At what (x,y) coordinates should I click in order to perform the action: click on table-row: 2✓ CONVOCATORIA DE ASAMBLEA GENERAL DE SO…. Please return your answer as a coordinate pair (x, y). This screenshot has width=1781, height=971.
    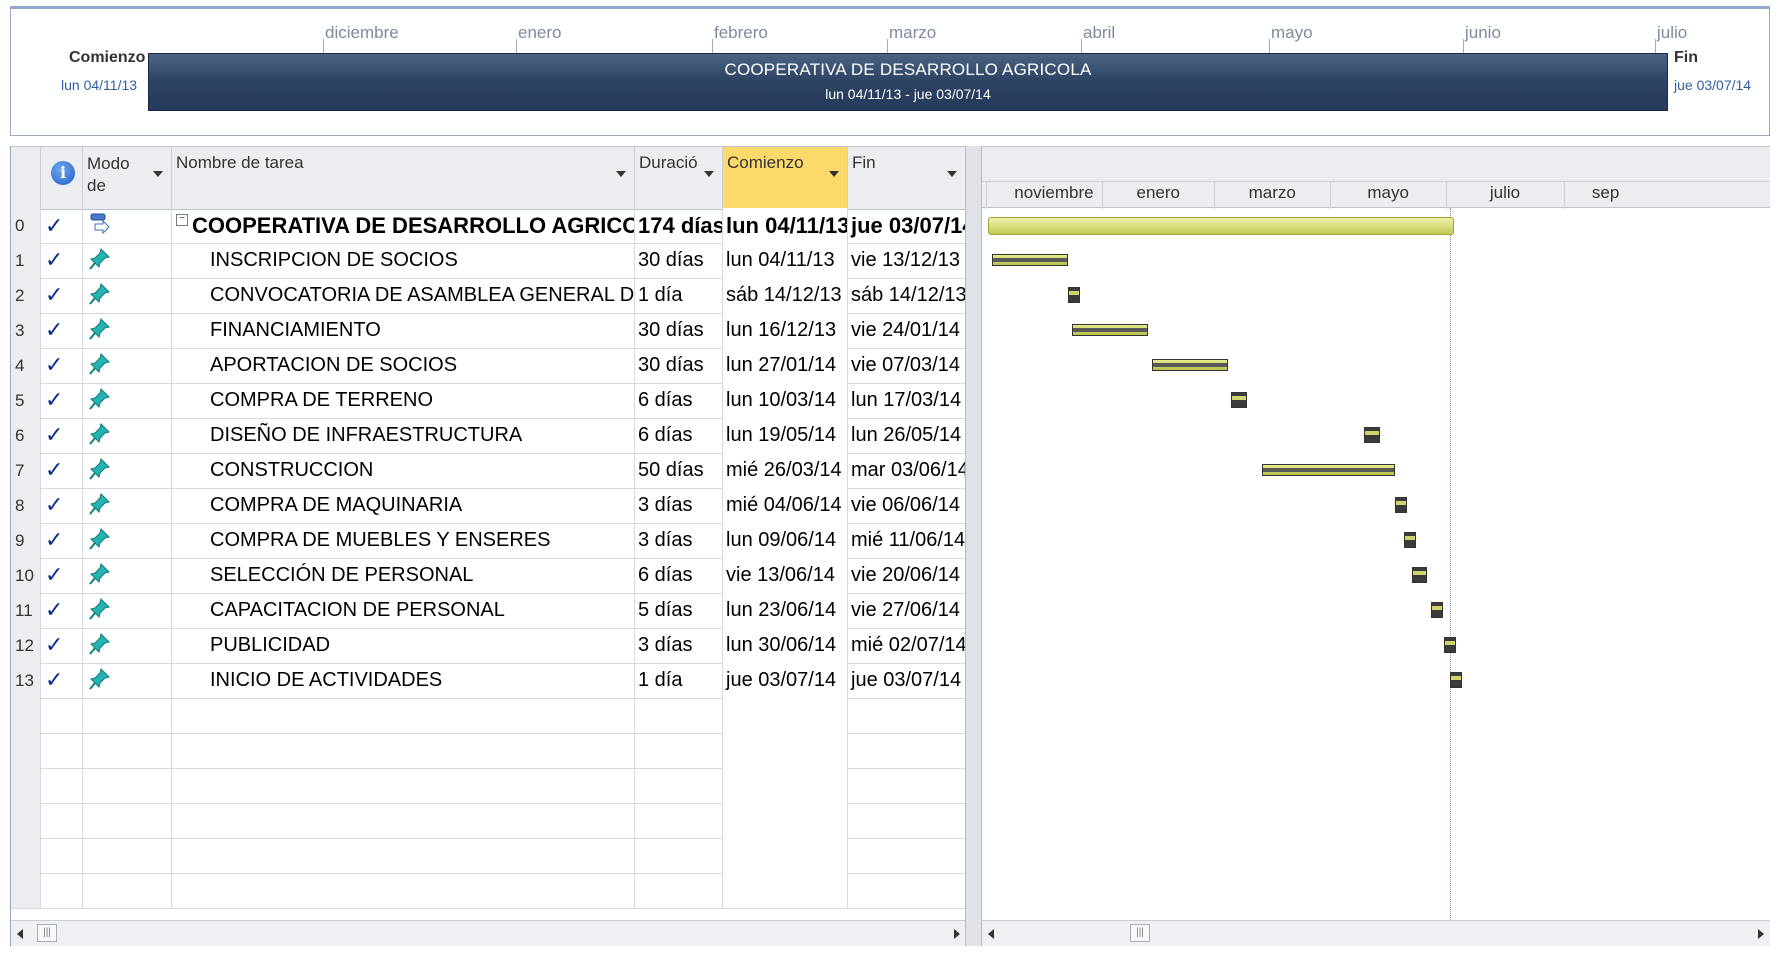
    Looking at the image, I should click on (488, 296).